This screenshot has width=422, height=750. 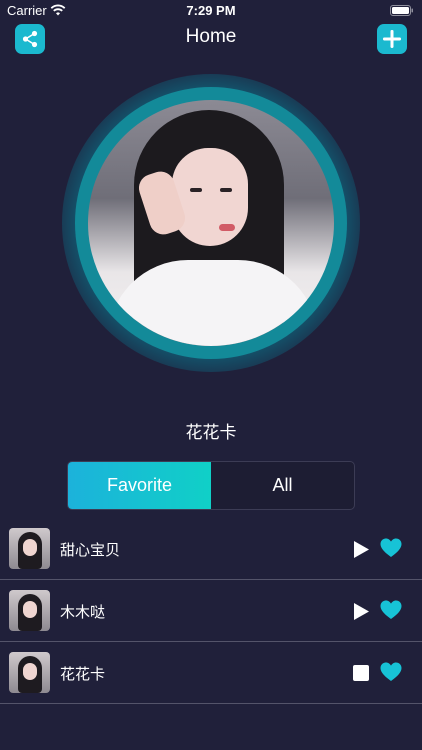 What do you see at coordinates (282, 485) in the screenshot?
I see `tab-all: All` at bounding box center [282, 485].